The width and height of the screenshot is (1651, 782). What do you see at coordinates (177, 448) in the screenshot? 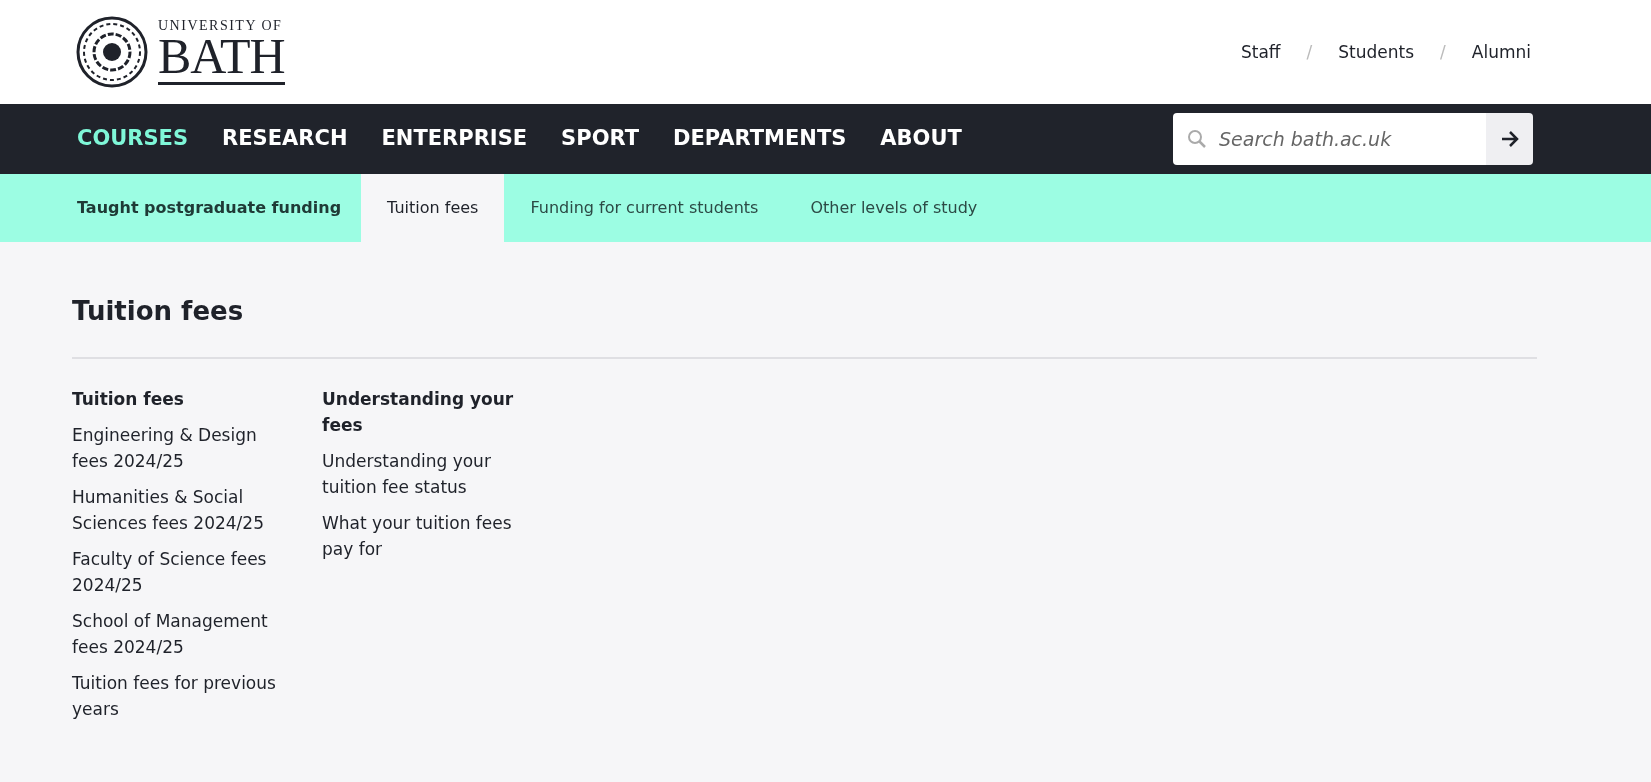
I see `fees-link: Engineering & Design fees 2024/25` at bounding box center [177, 448].